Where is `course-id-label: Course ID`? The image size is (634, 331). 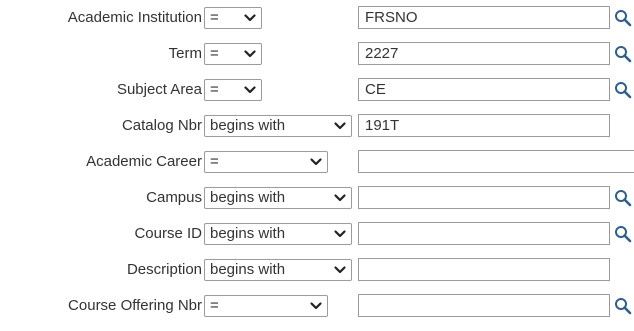 course-id-label: Course ID is located at coordinates (168, 233).